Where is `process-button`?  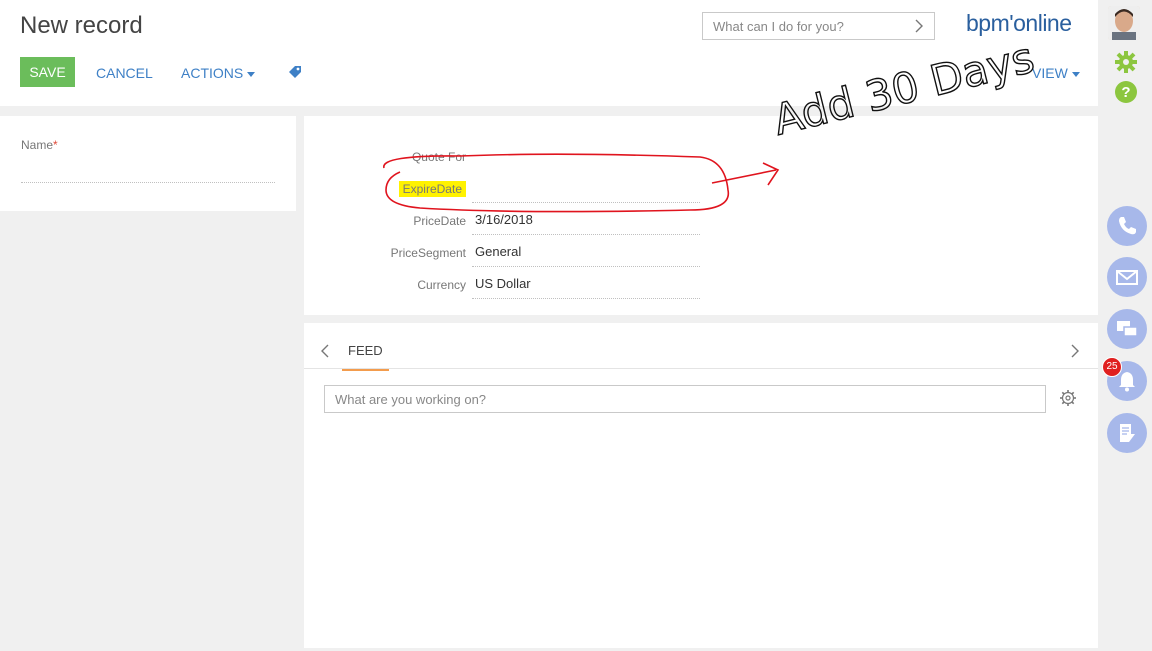 process-button is located at coordinates (1127, 433).